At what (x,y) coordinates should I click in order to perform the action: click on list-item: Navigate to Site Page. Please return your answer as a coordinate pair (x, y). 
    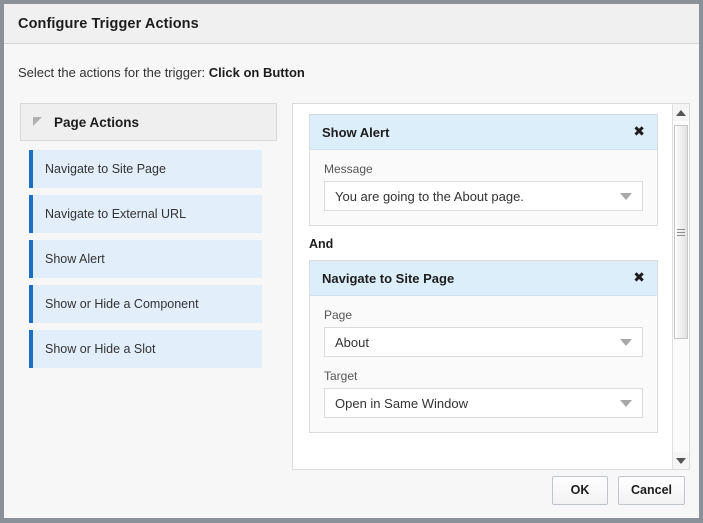
    Looking at the image, I should click on (145, 169).